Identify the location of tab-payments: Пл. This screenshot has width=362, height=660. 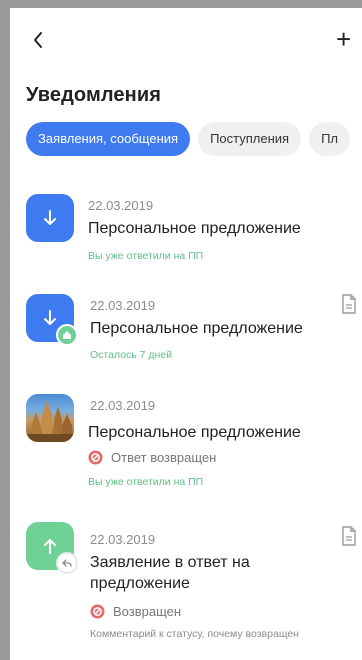
(330, 139).